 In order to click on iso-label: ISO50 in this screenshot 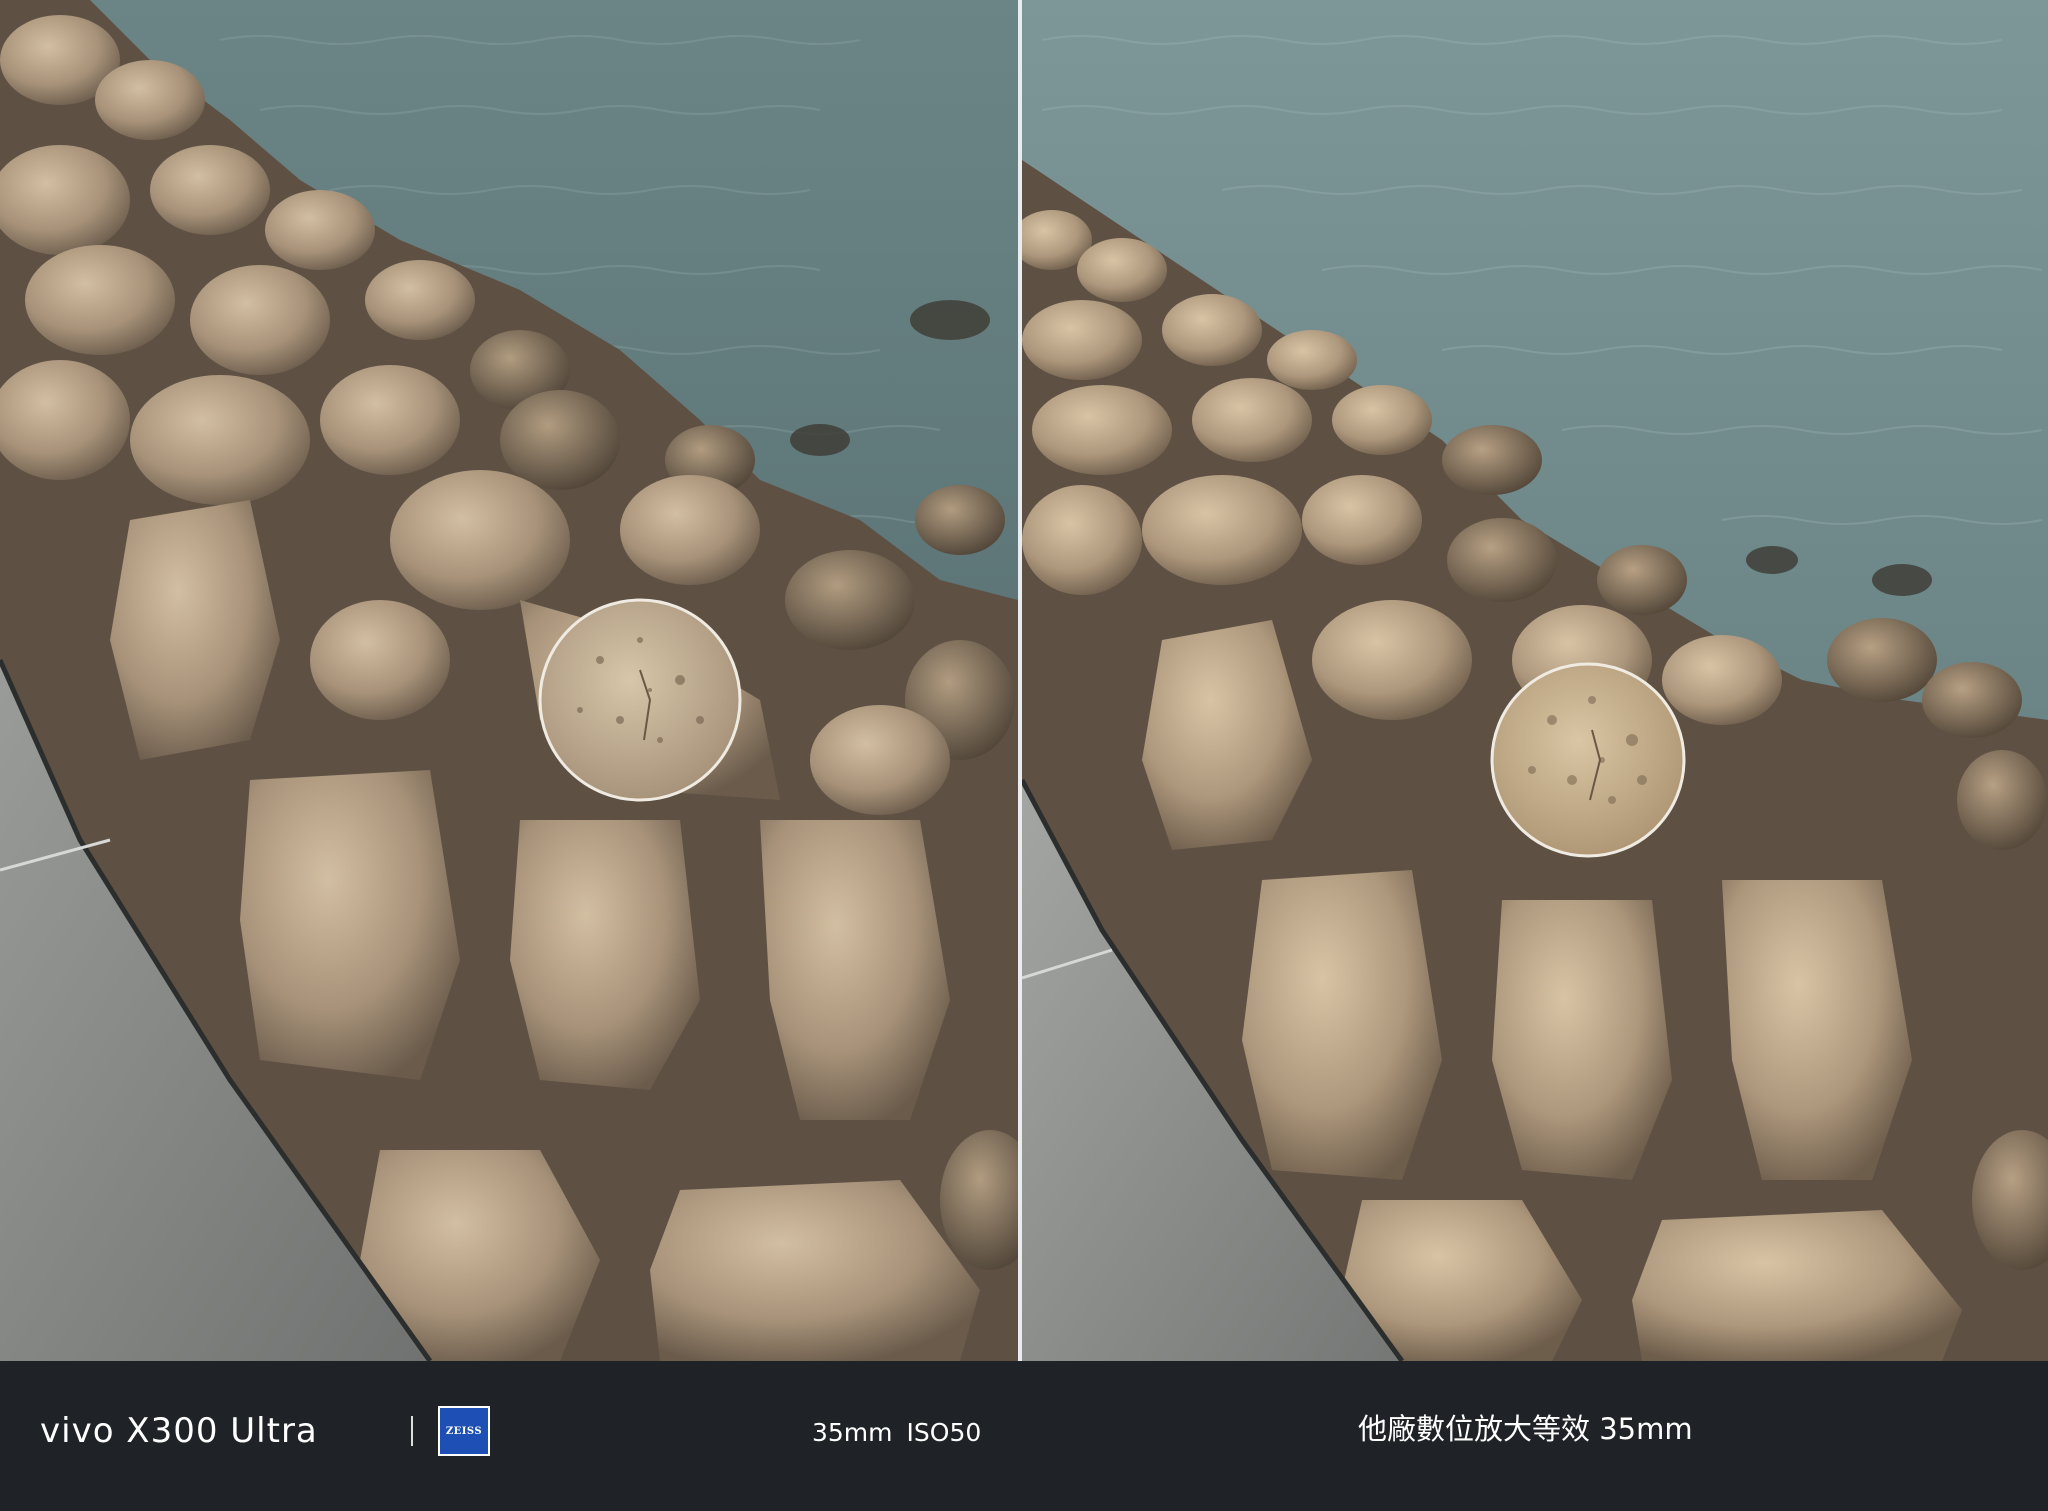, I will do `click(944, 1432)`.